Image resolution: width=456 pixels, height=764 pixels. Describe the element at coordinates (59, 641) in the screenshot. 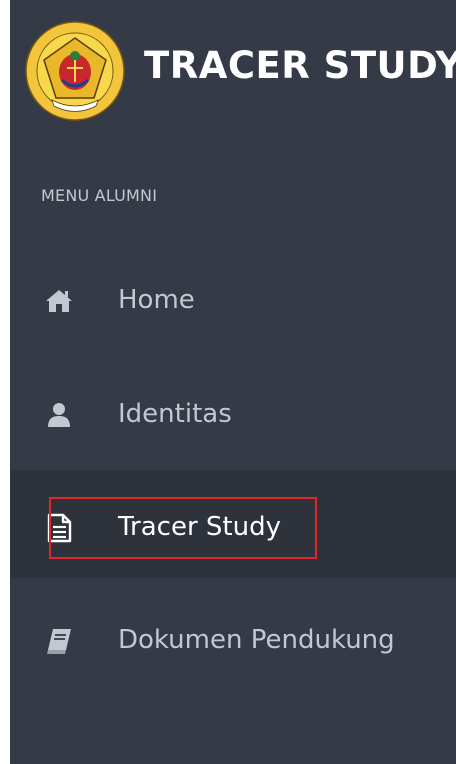

I see `book-icon` at that location.